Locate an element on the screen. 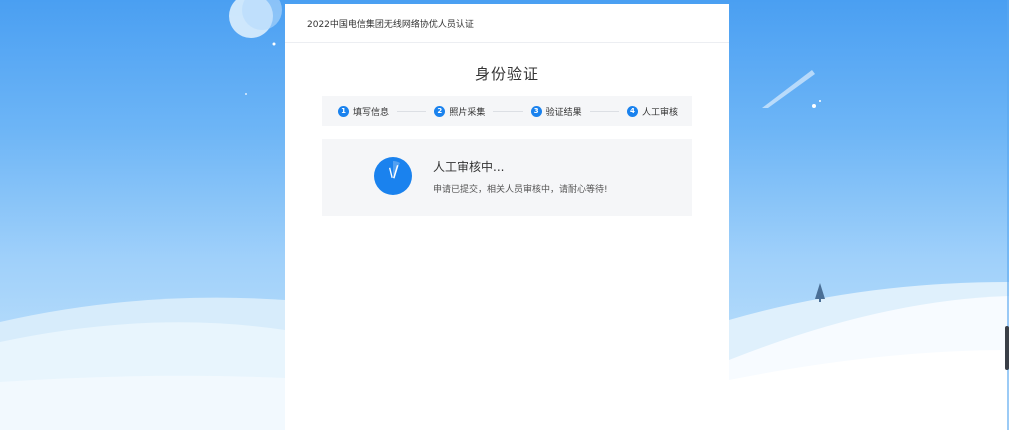  step-label: 验证结果 is located at coordinates (563, 112).